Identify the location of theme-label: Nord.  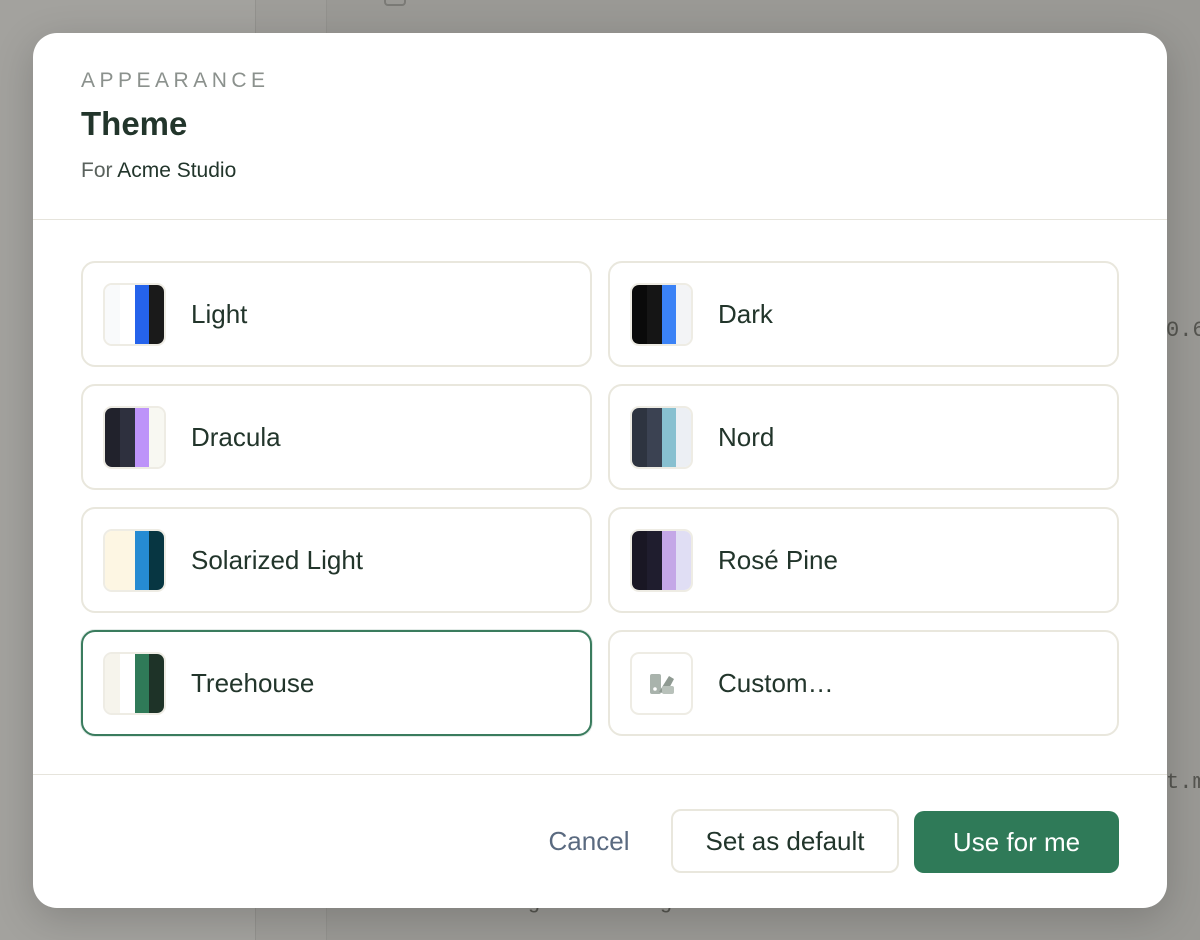
(746, 436).